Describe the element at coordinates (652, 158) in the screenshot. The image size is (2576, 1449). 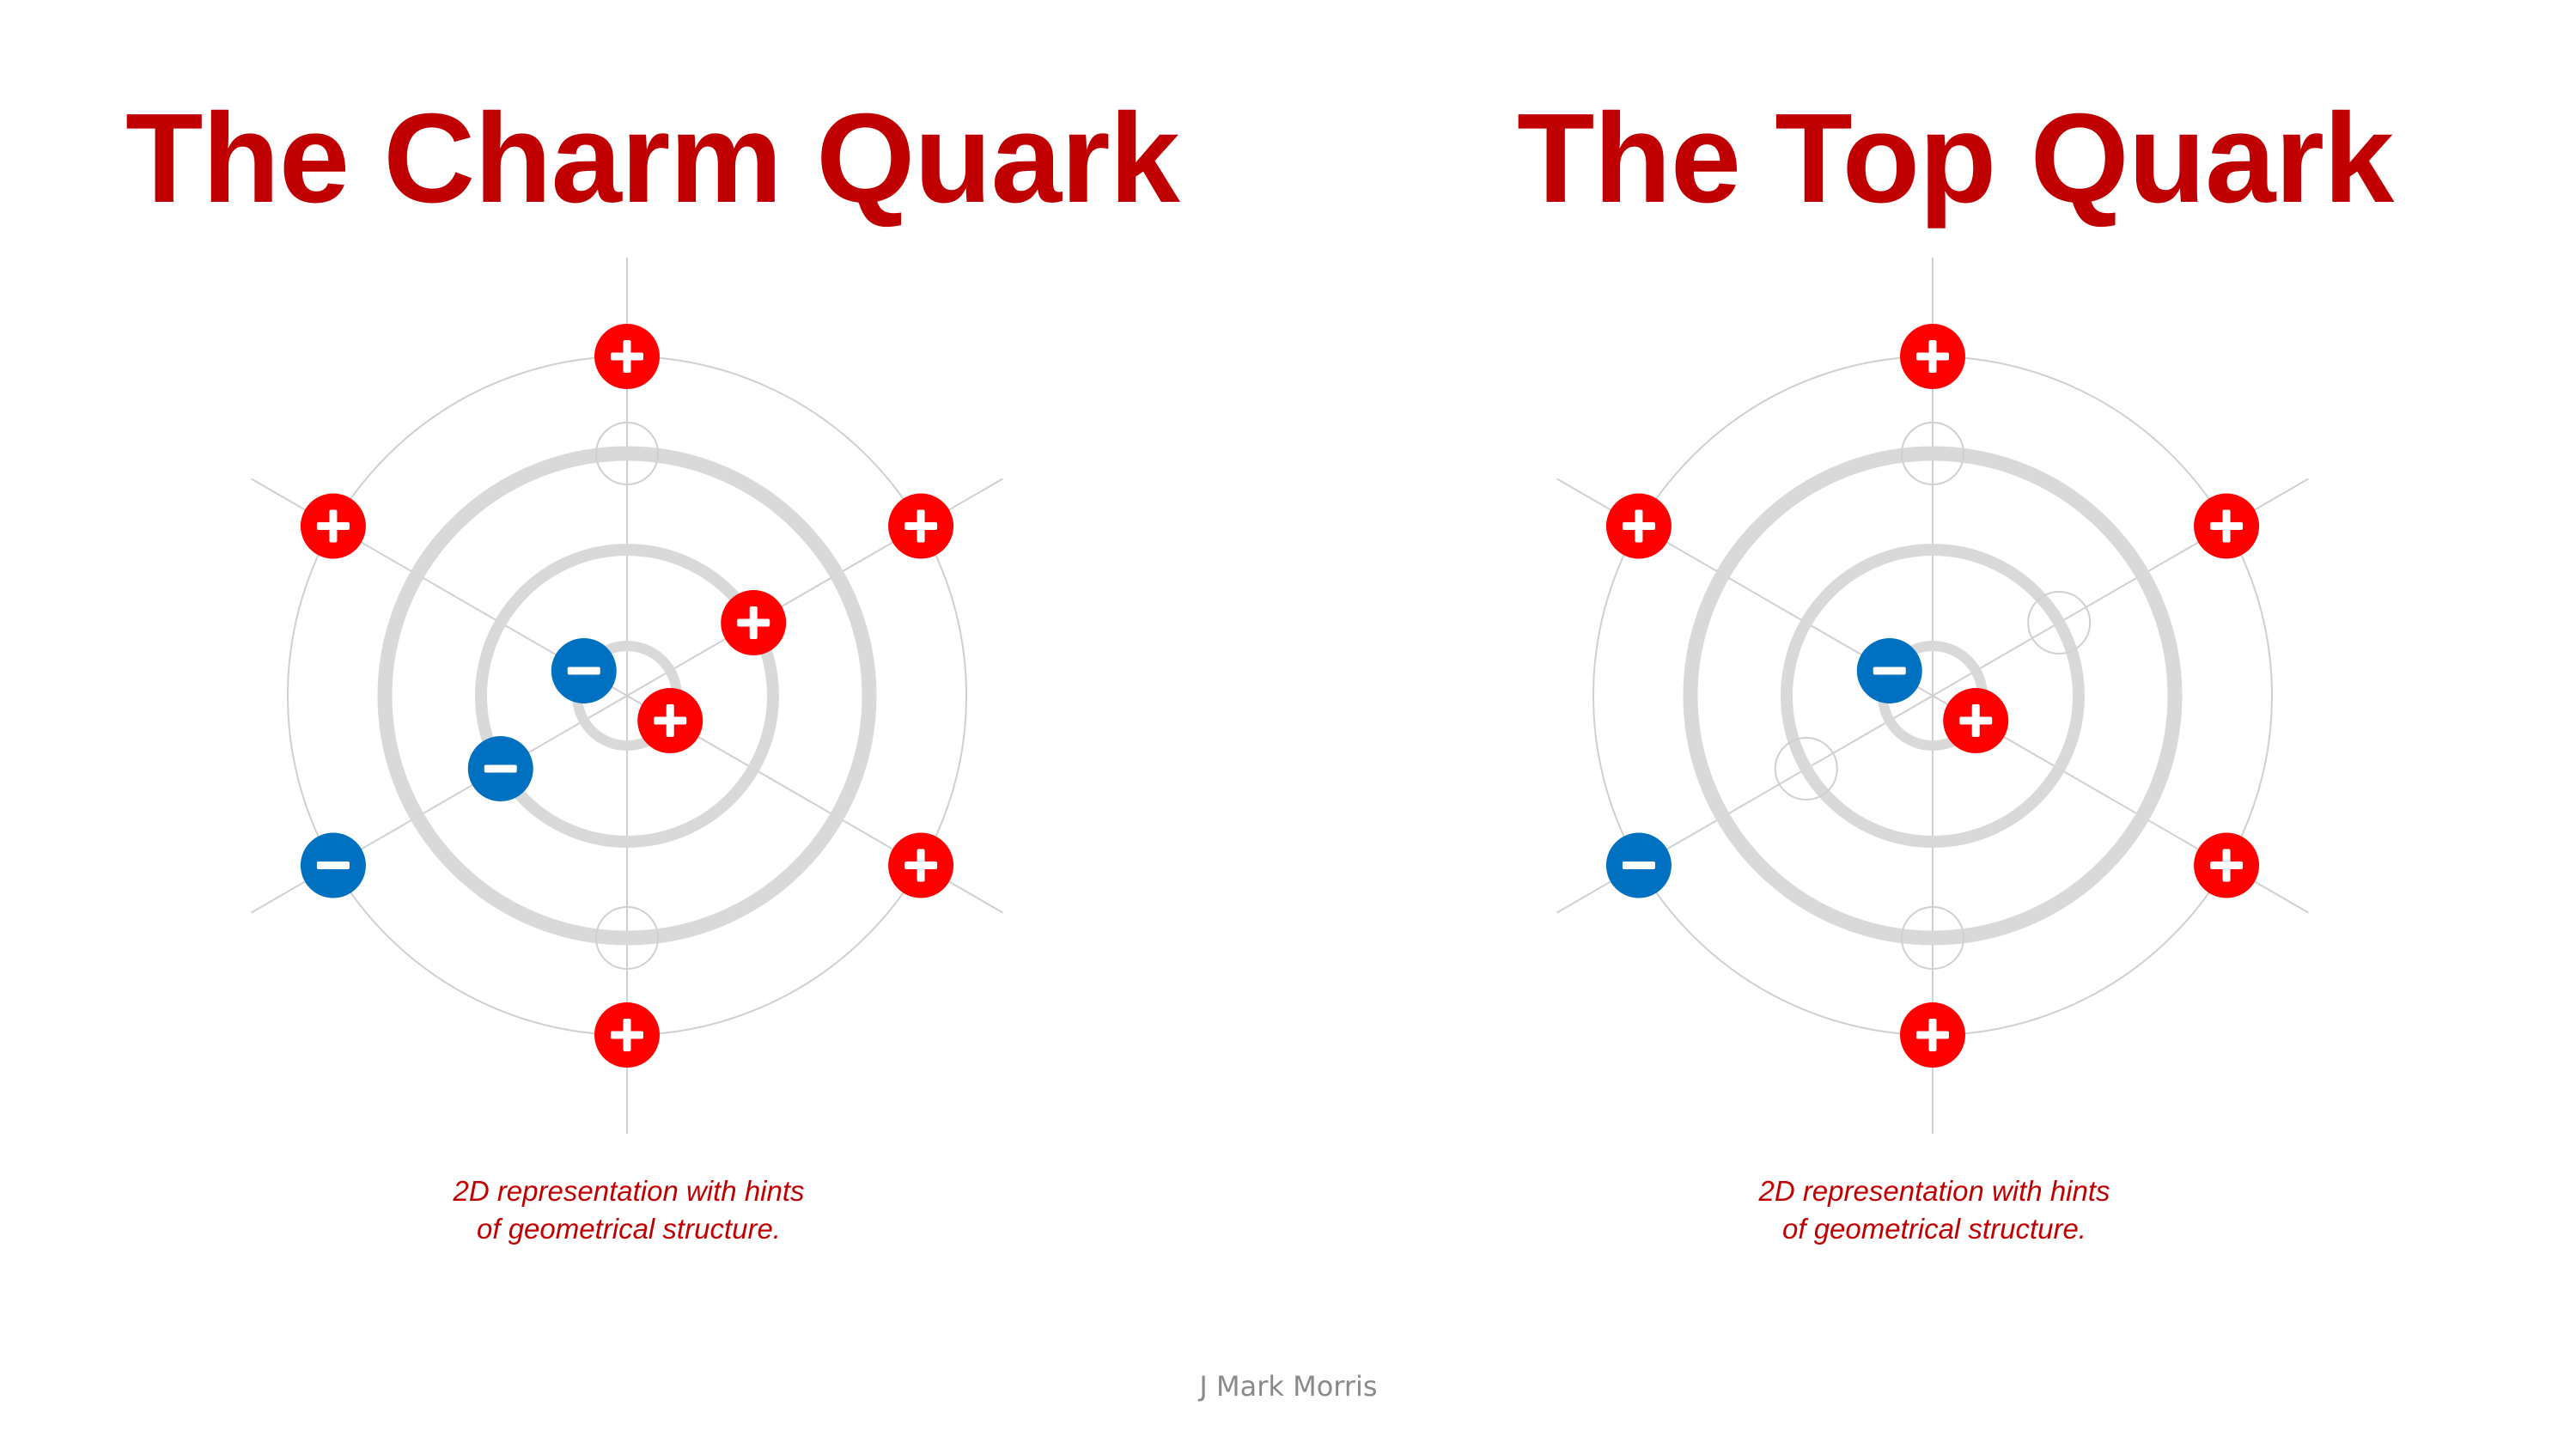
I see `charm-quark-title: The Charm Quark` at that location.